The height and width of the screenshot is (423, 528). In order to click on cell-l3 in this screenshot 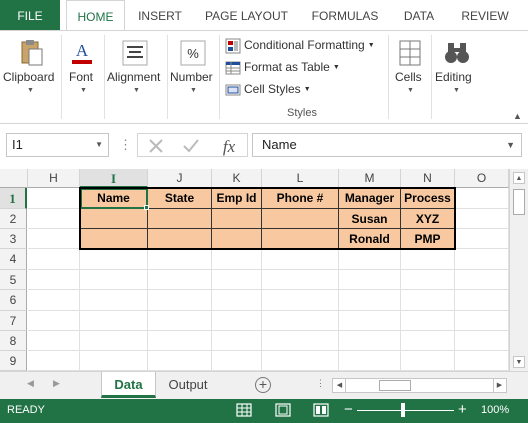, I will do `click(300, 239)`.